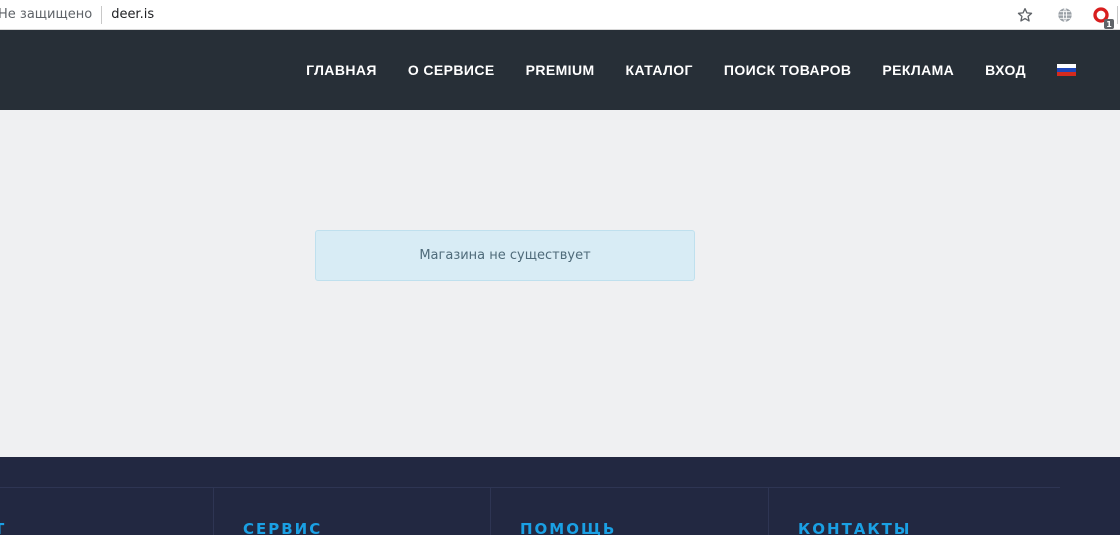 The height and width of the screenshot is (535, 1120). I want to click on footer-heading-partial: Т, so click(3, 527).